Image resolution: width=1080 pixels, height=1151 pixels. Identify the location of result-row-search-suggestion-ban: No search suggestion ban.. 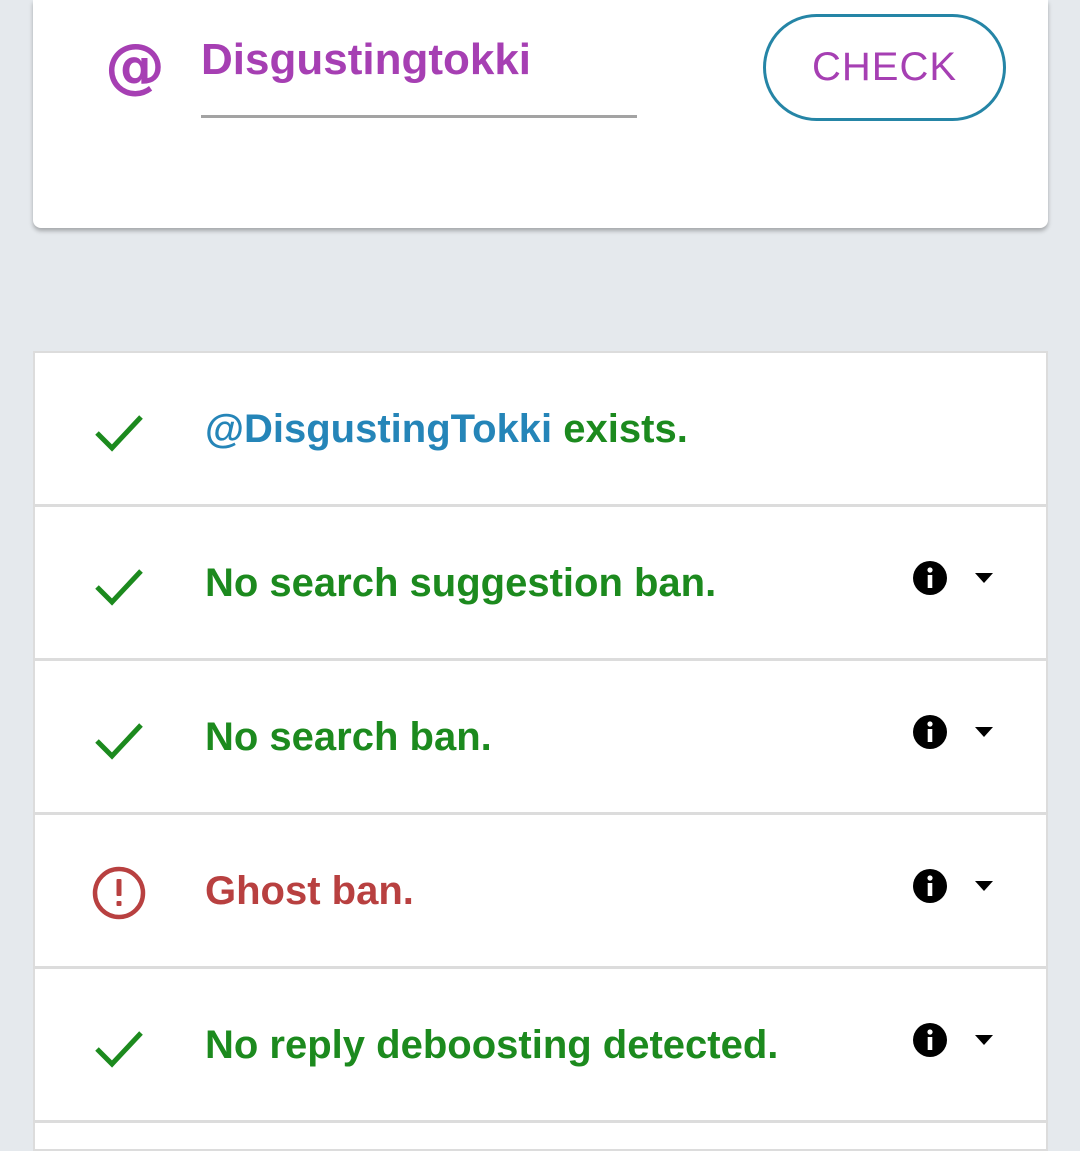
(540, 584).